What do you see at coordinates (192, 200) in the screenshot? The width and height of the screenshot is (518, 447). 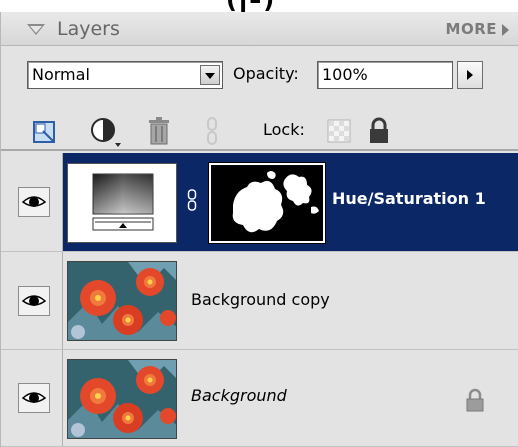 I see `mask-link-icon` at bounding box center [192, 200].